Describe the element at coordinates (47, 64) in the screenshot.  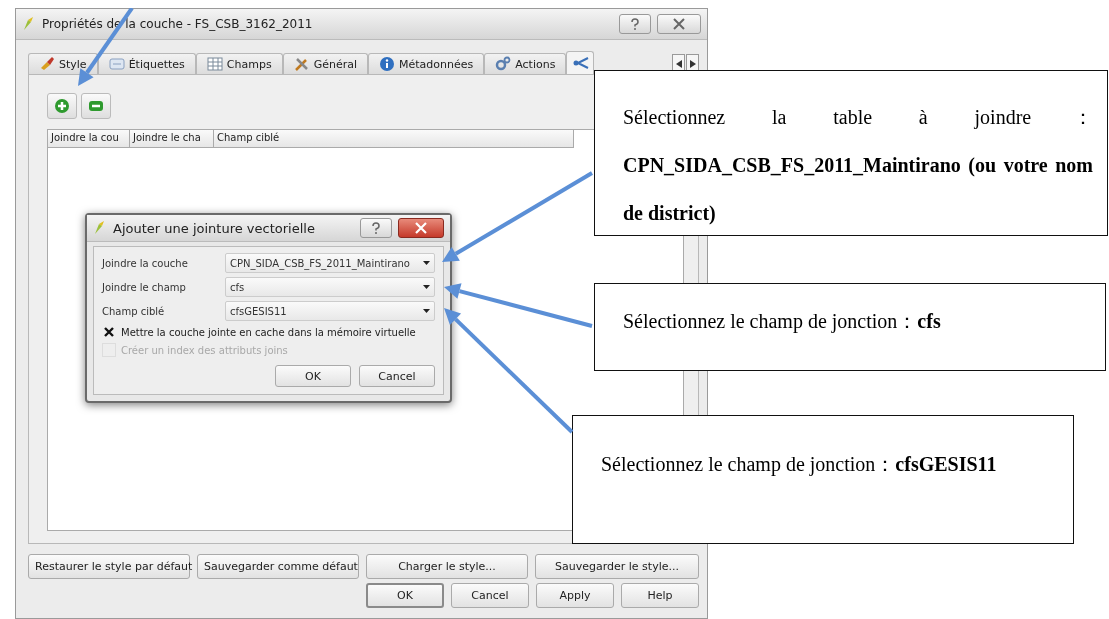
I see `brush-icon` at that location.